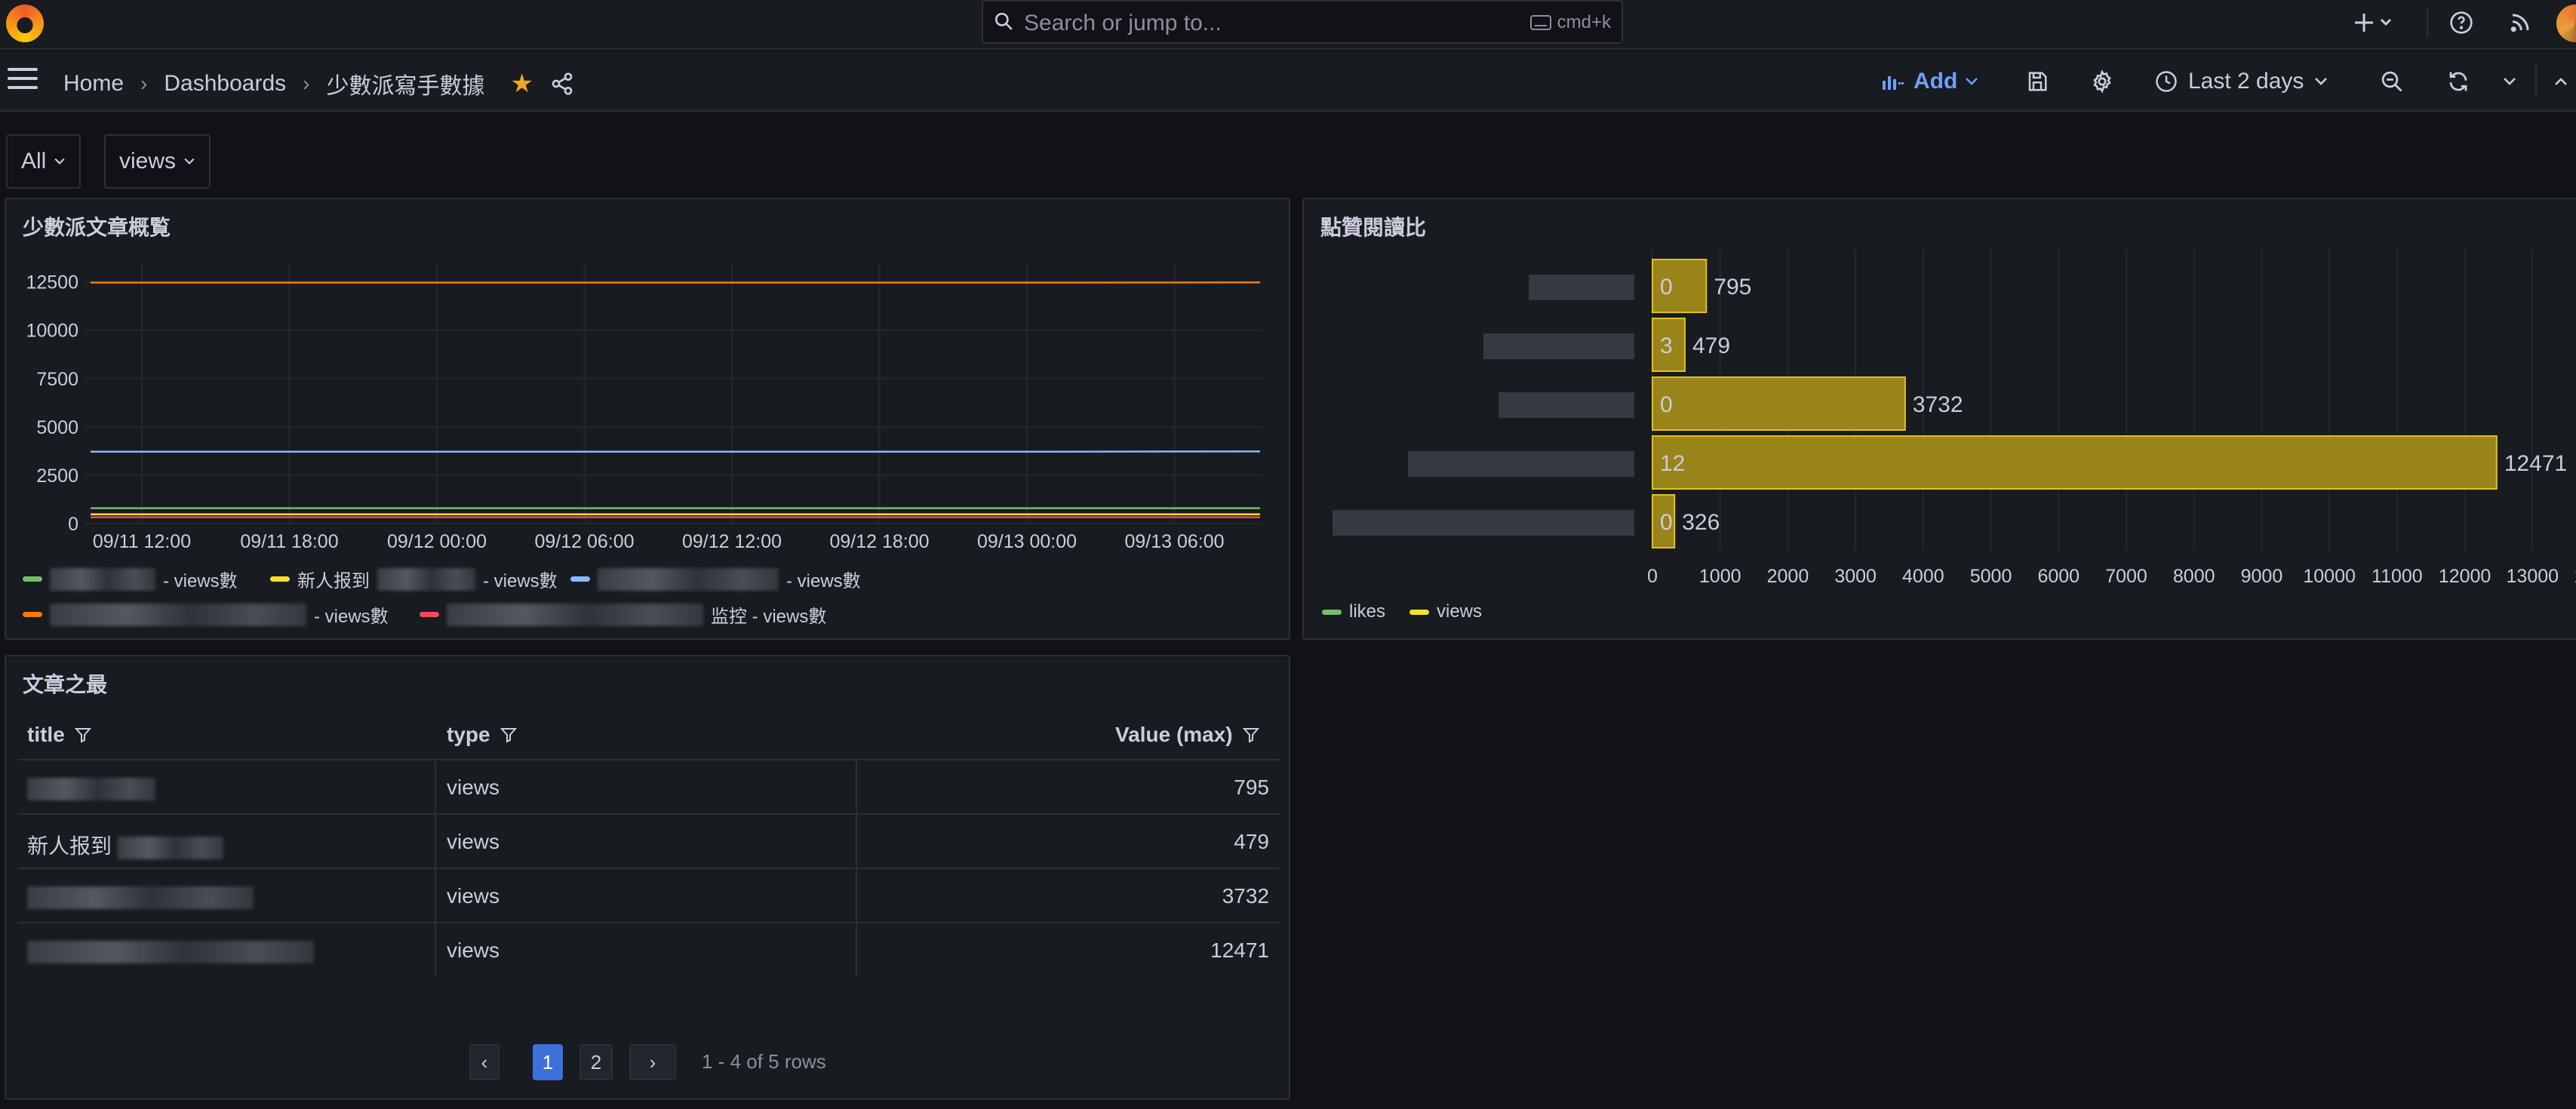 Image resolution: width=2576 pixels, height=1109 pixels. What do you see at coordinates (2561, 81) in the screenshot?
I see `collapse-chevron-up-icon` at bounding box center [2561, 81].